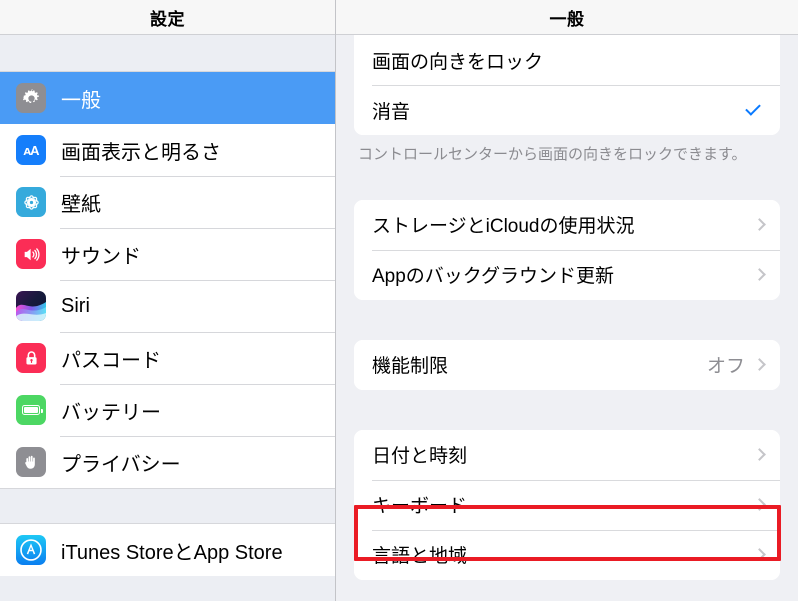  I want to click on sidebar-header-title: 設定, so click(167, 19).